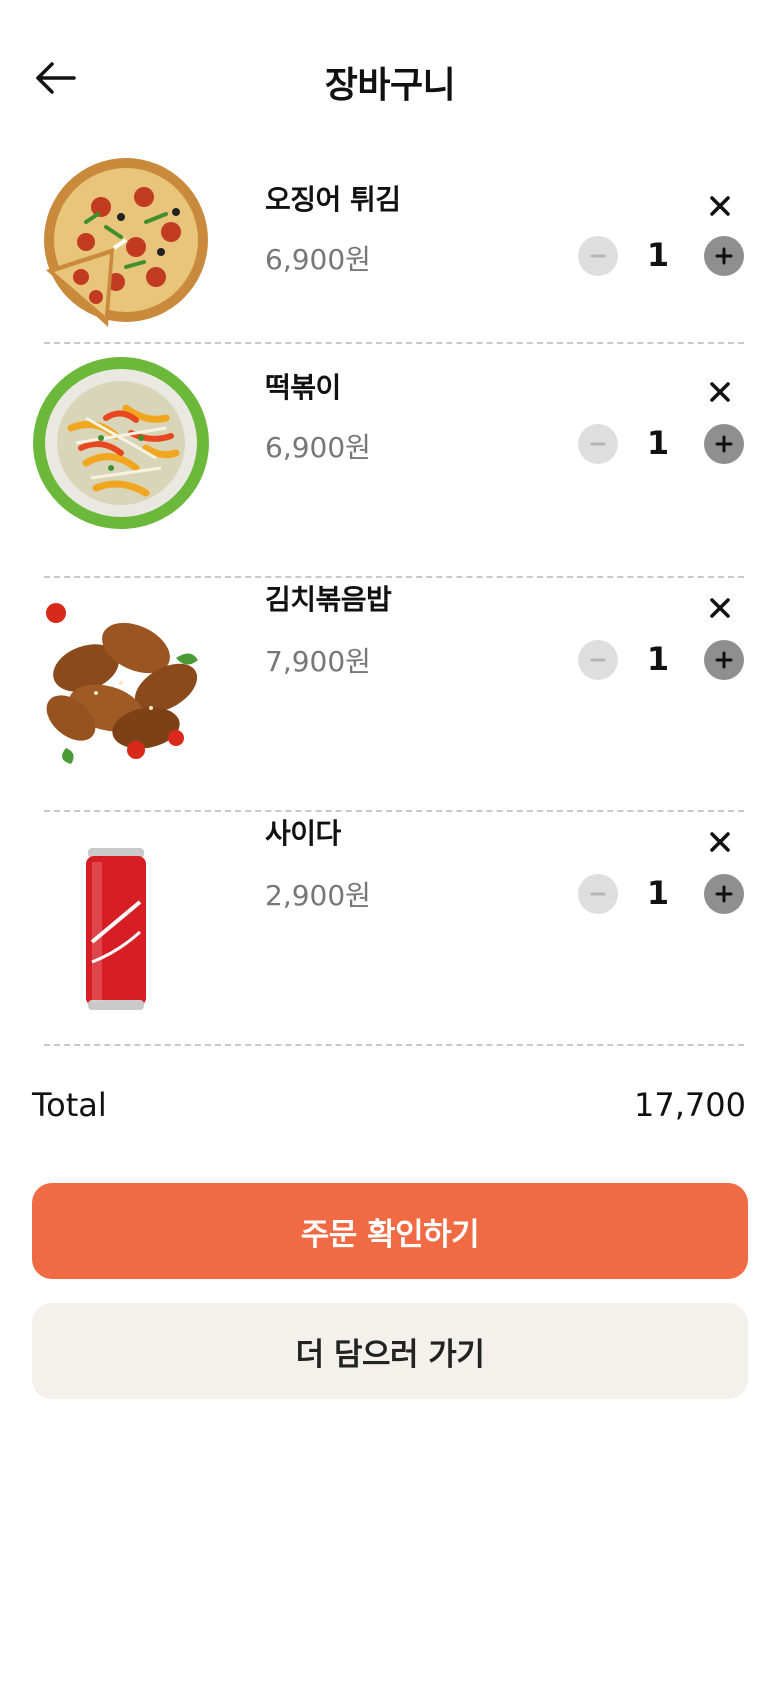 Image resolution: width=780 pixels, height=1688 pixels. Describe the element at coordinates (394, 1045) in the screenshot. I see `item-divider` at that location.